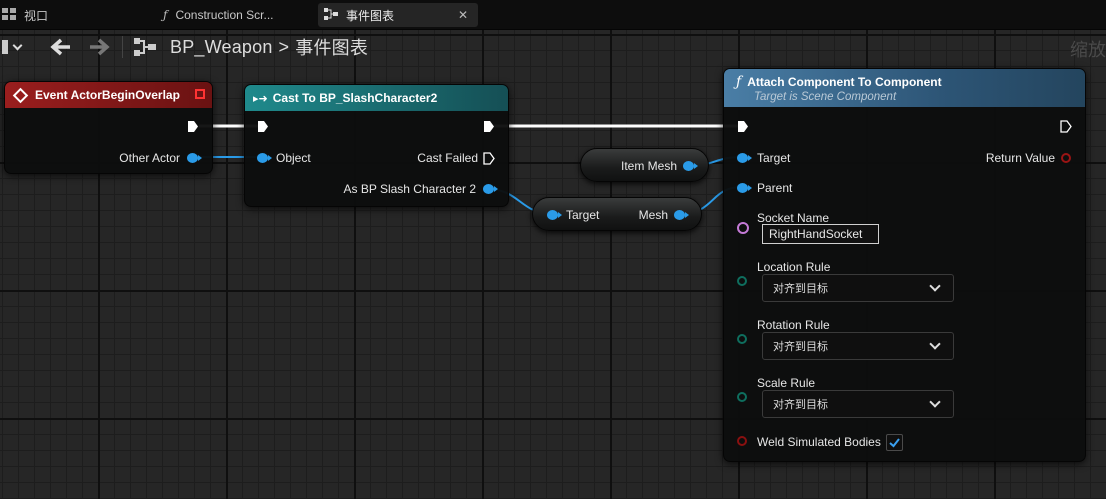  I want to click on weld-simulated-bodies-checkbox, so click(894, 442).